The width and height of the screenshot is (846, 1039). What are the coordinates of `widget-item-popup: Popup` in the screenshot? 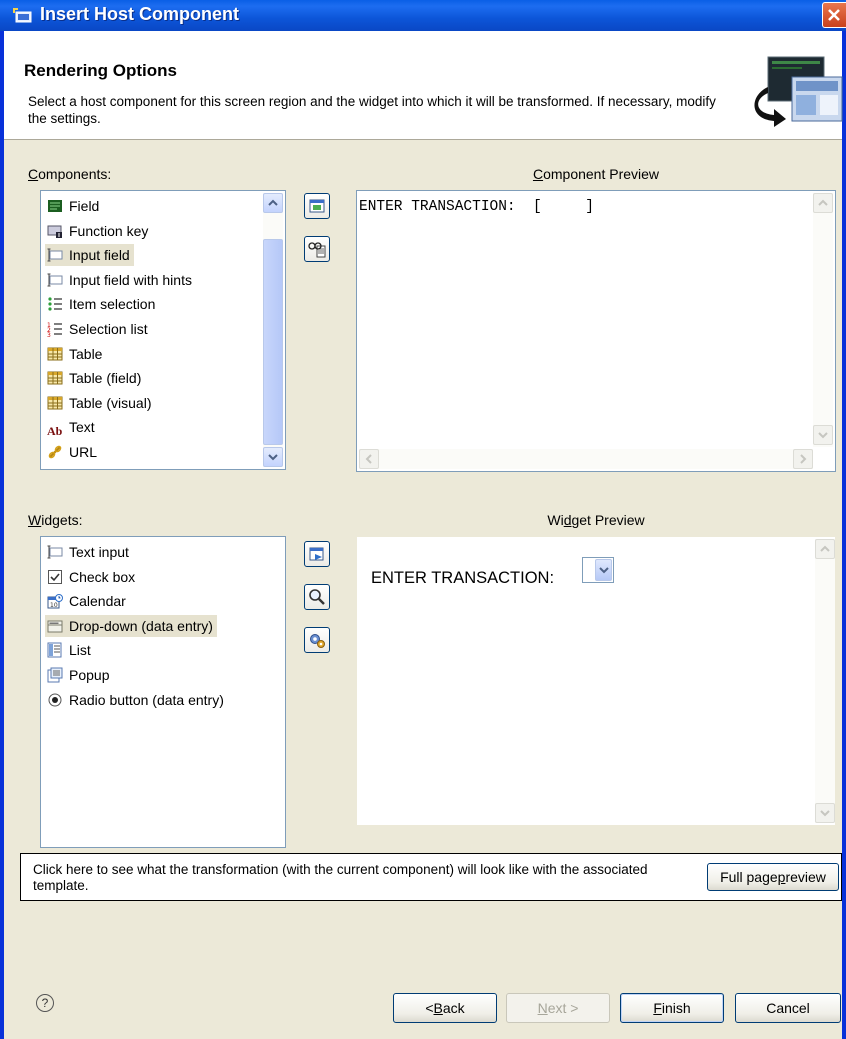 It's located at (79, 675).